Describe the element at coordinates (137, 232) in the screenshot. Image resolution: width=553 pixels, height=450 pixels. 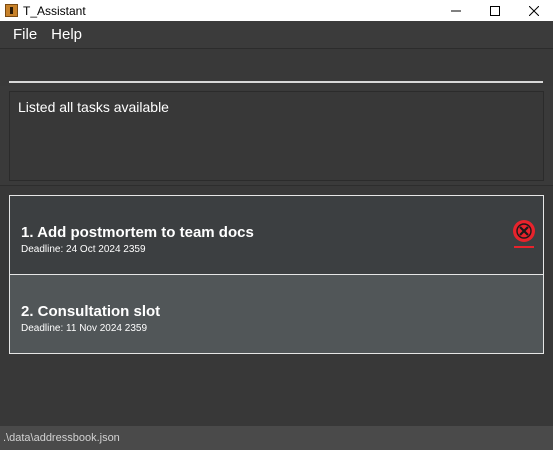
I see `task-title: 1. Add postmortem to team docs` at that location.